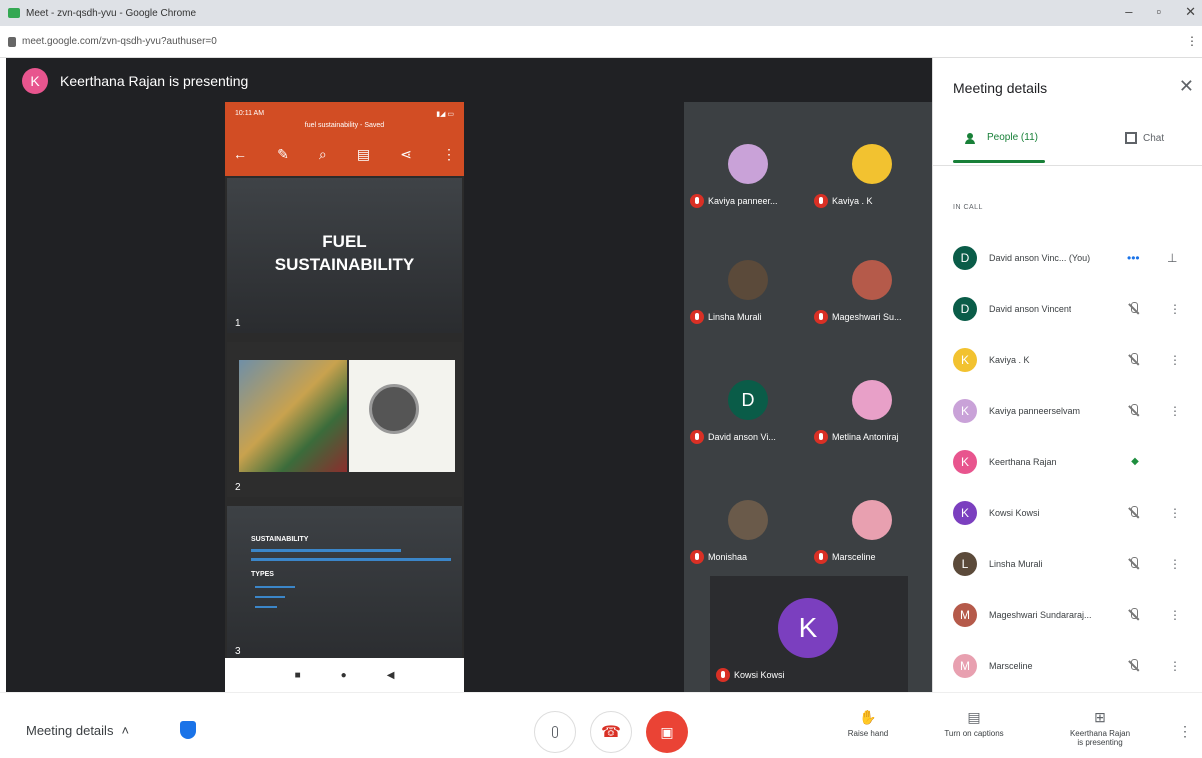 This screenshot has width=1202, height=758. Describe the element at coordinates (1067, 410) in the screenshot. I see `list-item: K Kaviya panneerselvam ⋮` at that location.